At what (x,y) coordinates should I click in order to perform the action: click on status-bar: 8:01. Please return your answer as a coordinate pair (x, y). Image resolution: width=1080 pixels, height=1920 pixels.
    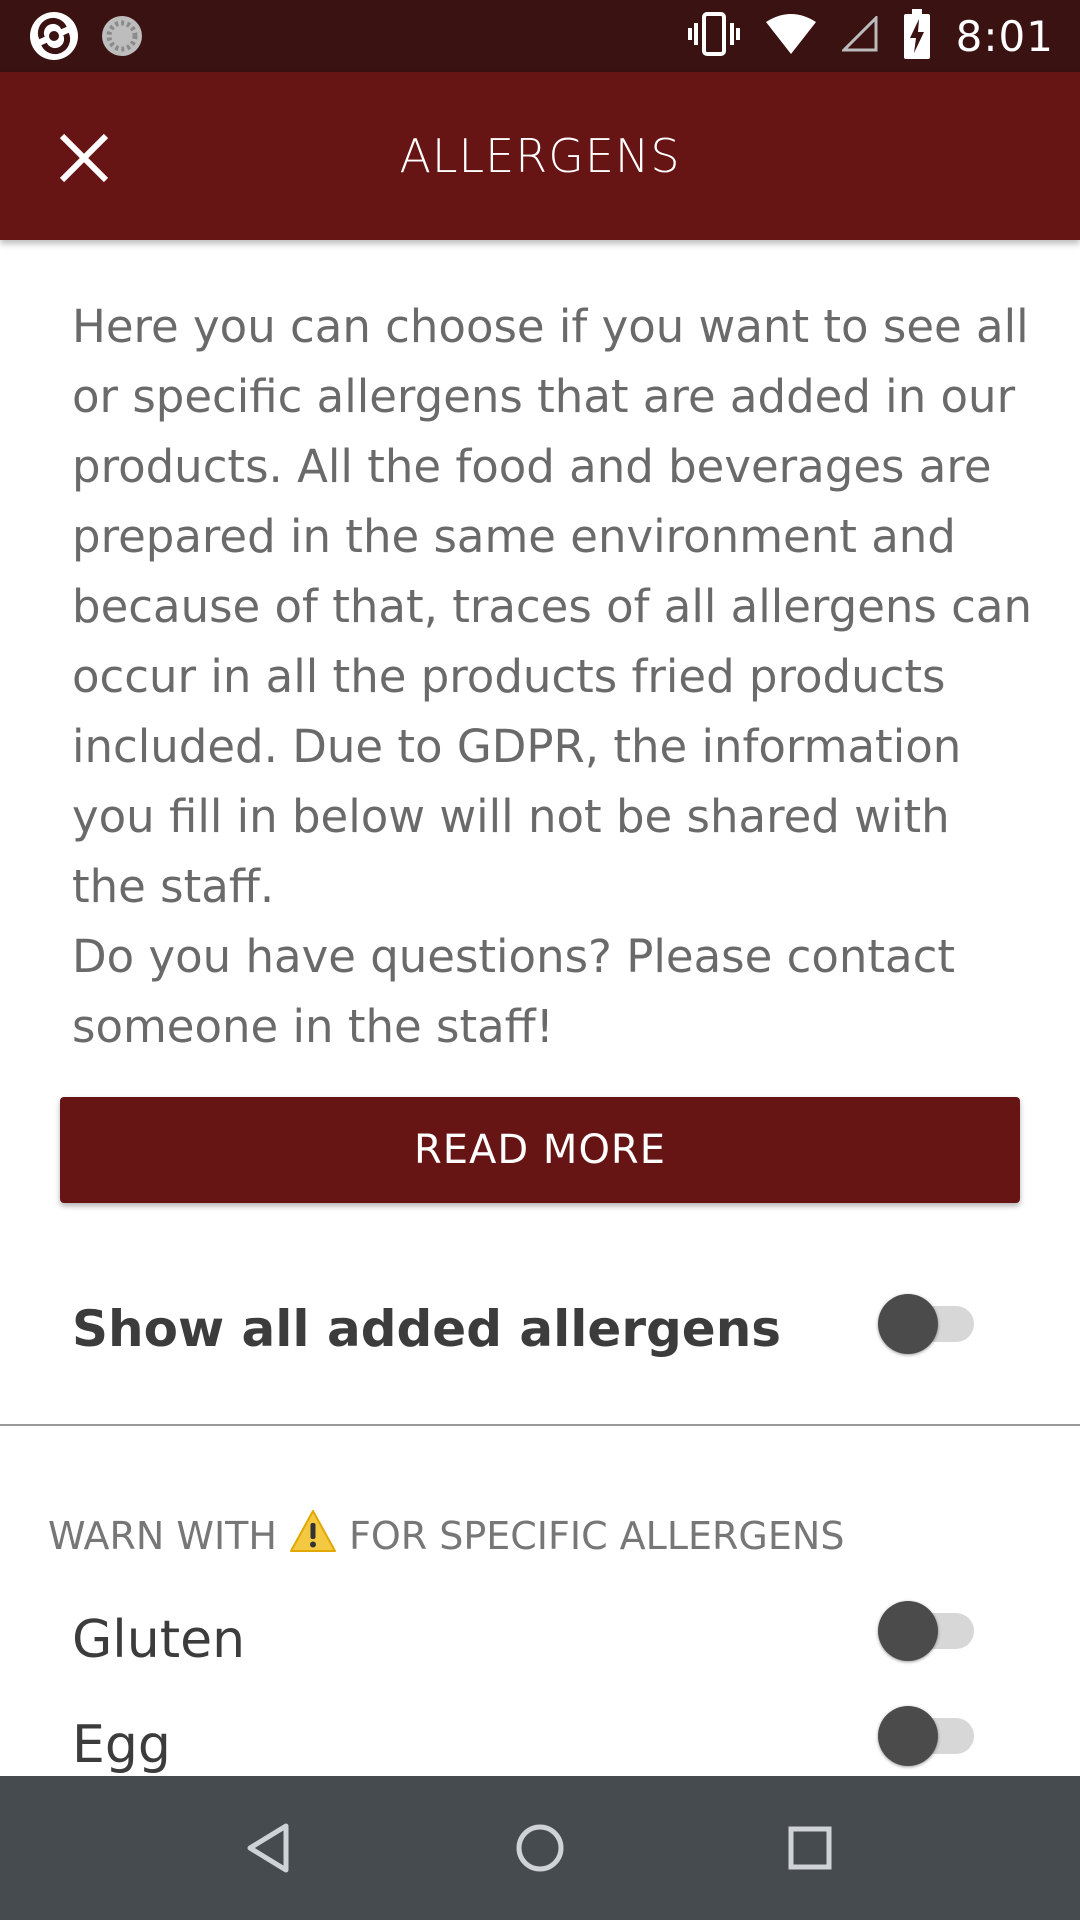
    Looking at the image, I should click on (540, 36).